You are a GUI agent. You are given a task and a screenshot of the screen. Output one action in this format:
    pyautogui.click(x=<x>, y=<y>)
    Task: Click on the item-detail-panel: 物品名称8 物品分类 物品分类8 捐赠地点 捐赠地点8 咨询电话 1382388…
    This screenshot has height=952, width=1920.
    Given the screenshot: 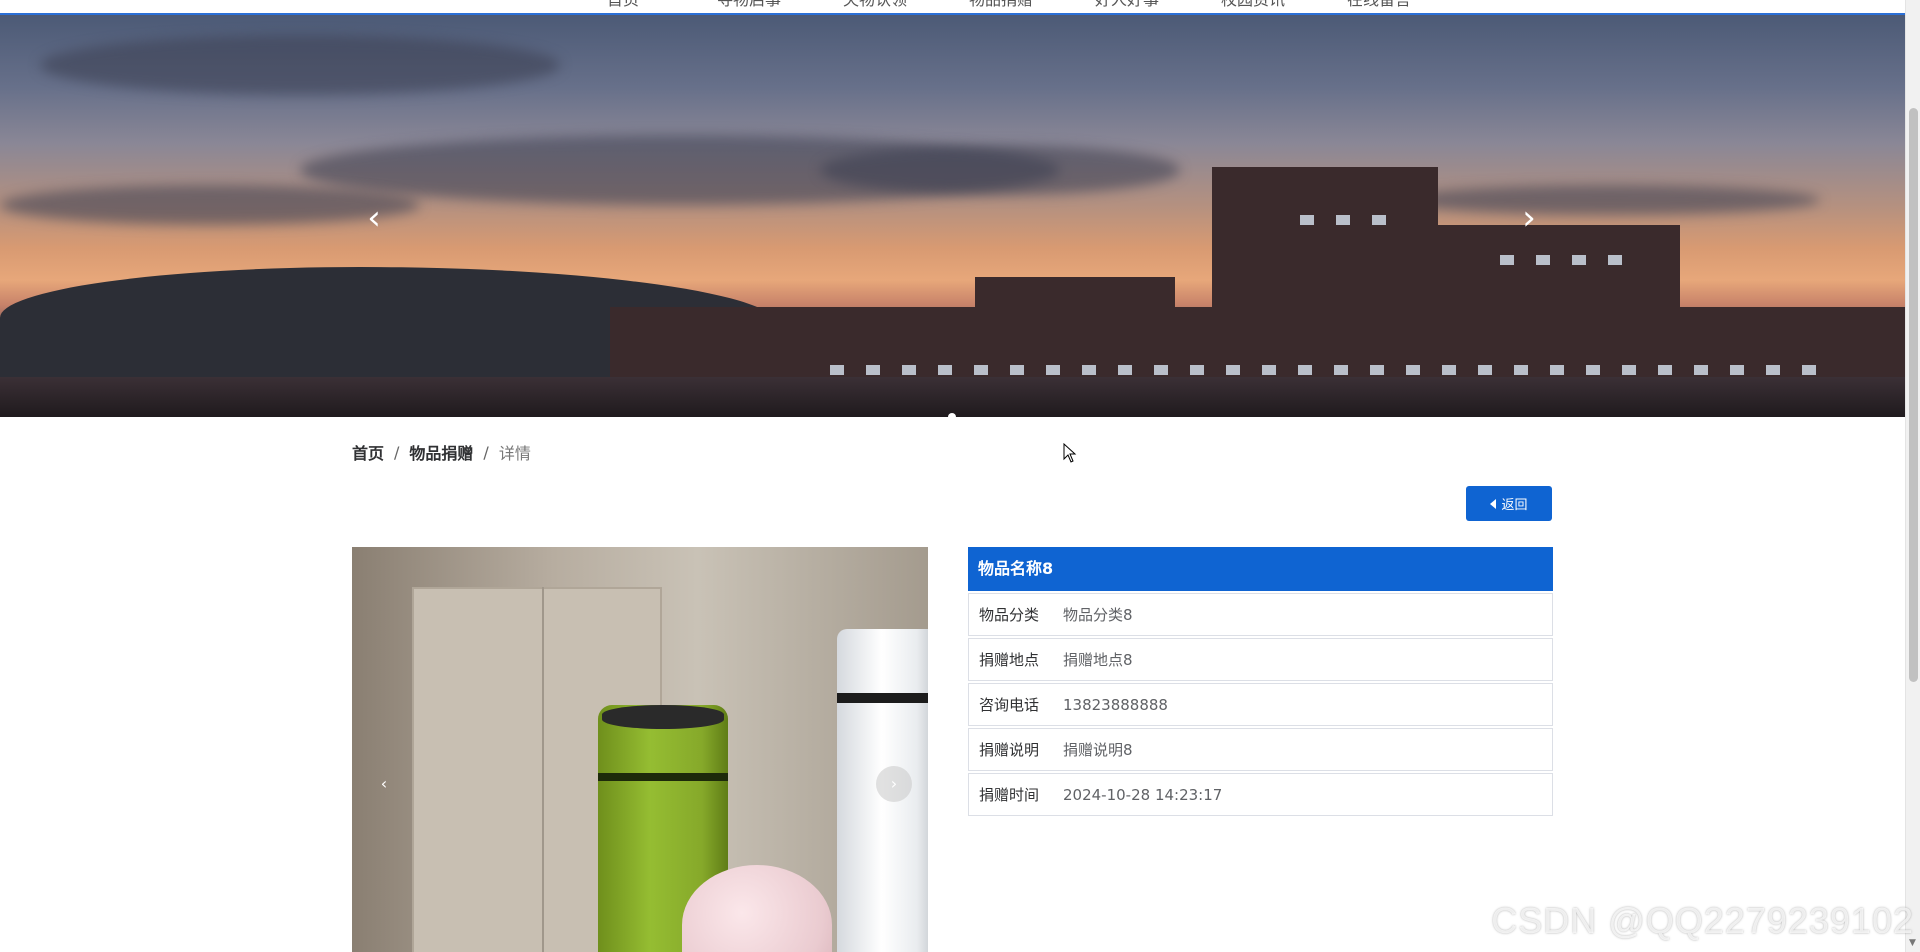 What is the action you would take?
    pyautogui.click(x=1260, y=682)
    